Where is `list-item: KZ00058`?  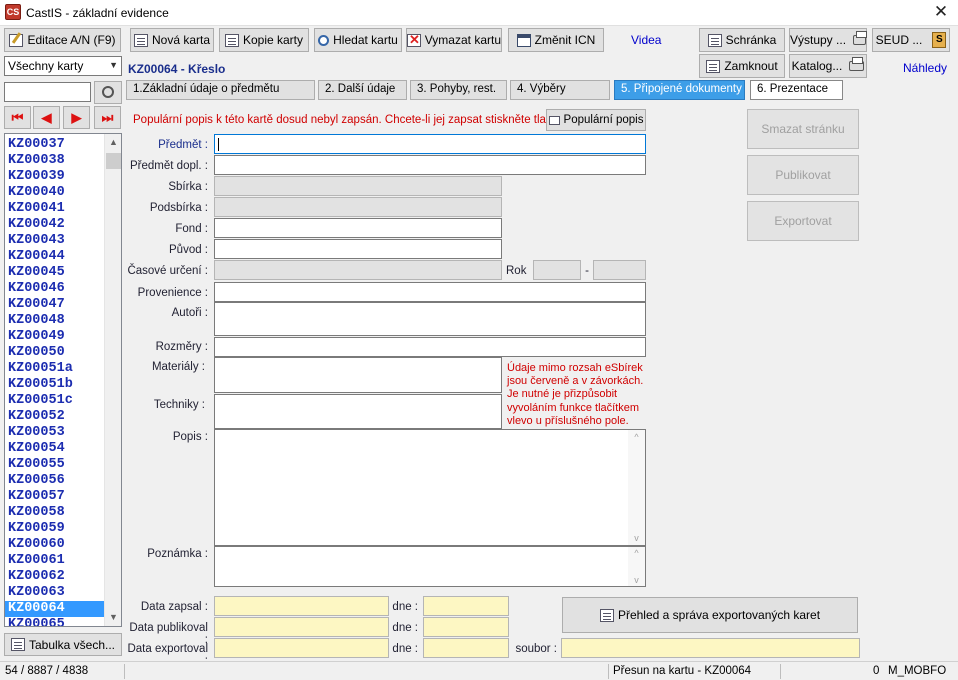
list-item: KZ00058 is located at coordinates (55, 513).